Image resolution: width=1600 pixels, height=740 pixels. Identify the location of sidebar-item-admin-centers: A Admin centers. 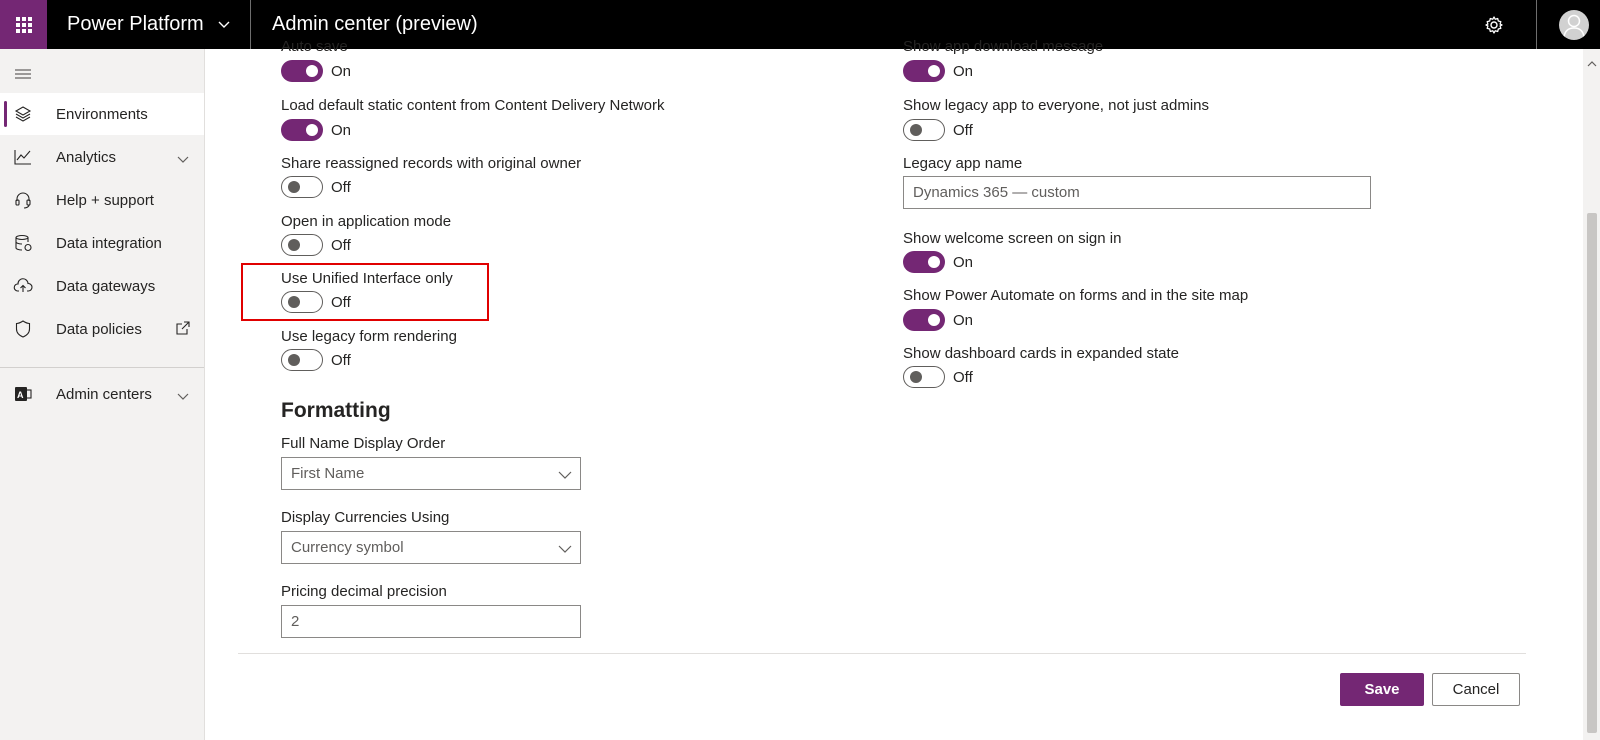
(102, 394).